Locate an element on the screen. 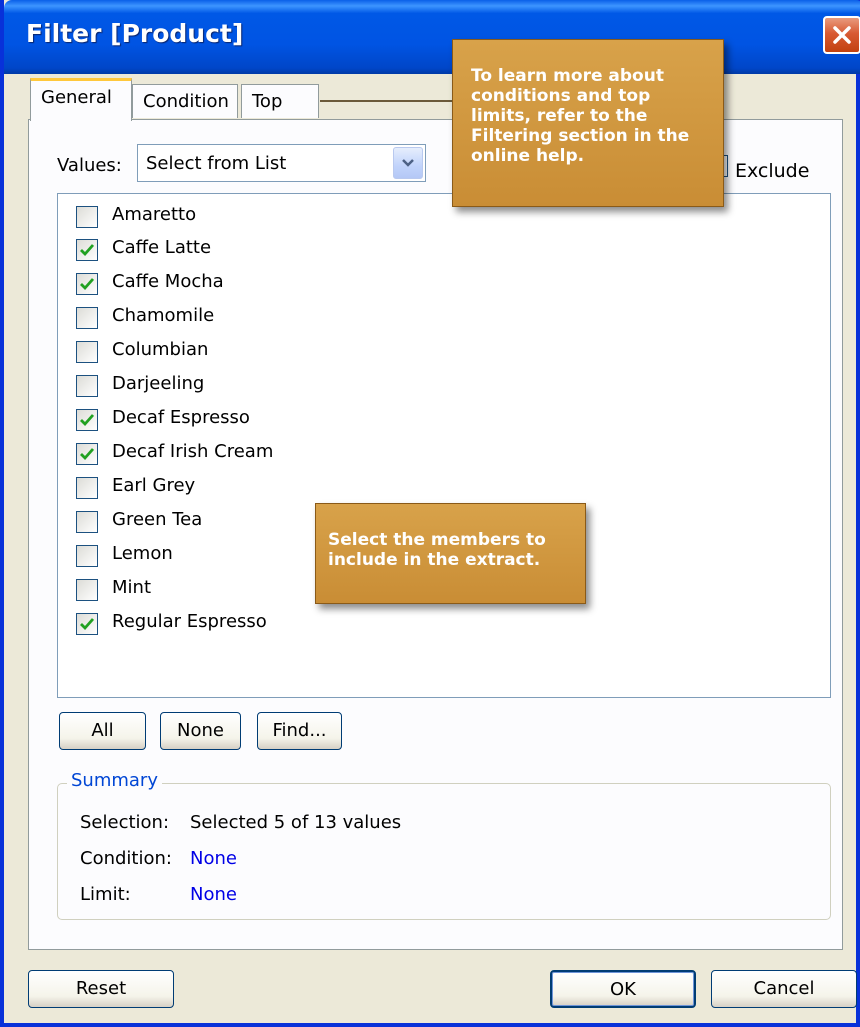  member-label: Columbian is located at coordinates (160, 349).